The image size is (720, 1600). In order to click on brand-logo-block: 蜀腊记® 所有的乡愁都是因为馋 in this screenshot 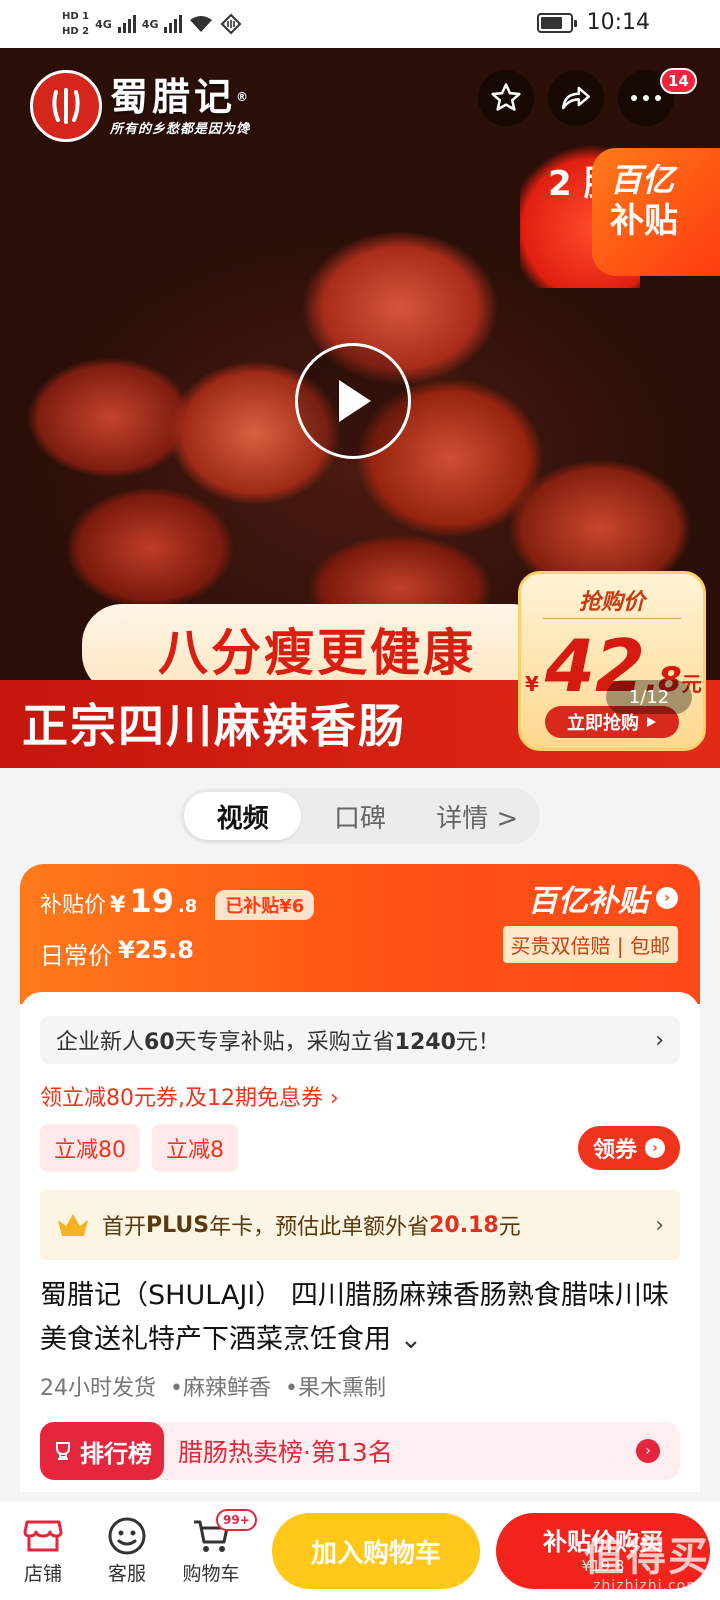, I will do `click(141, 106)`.